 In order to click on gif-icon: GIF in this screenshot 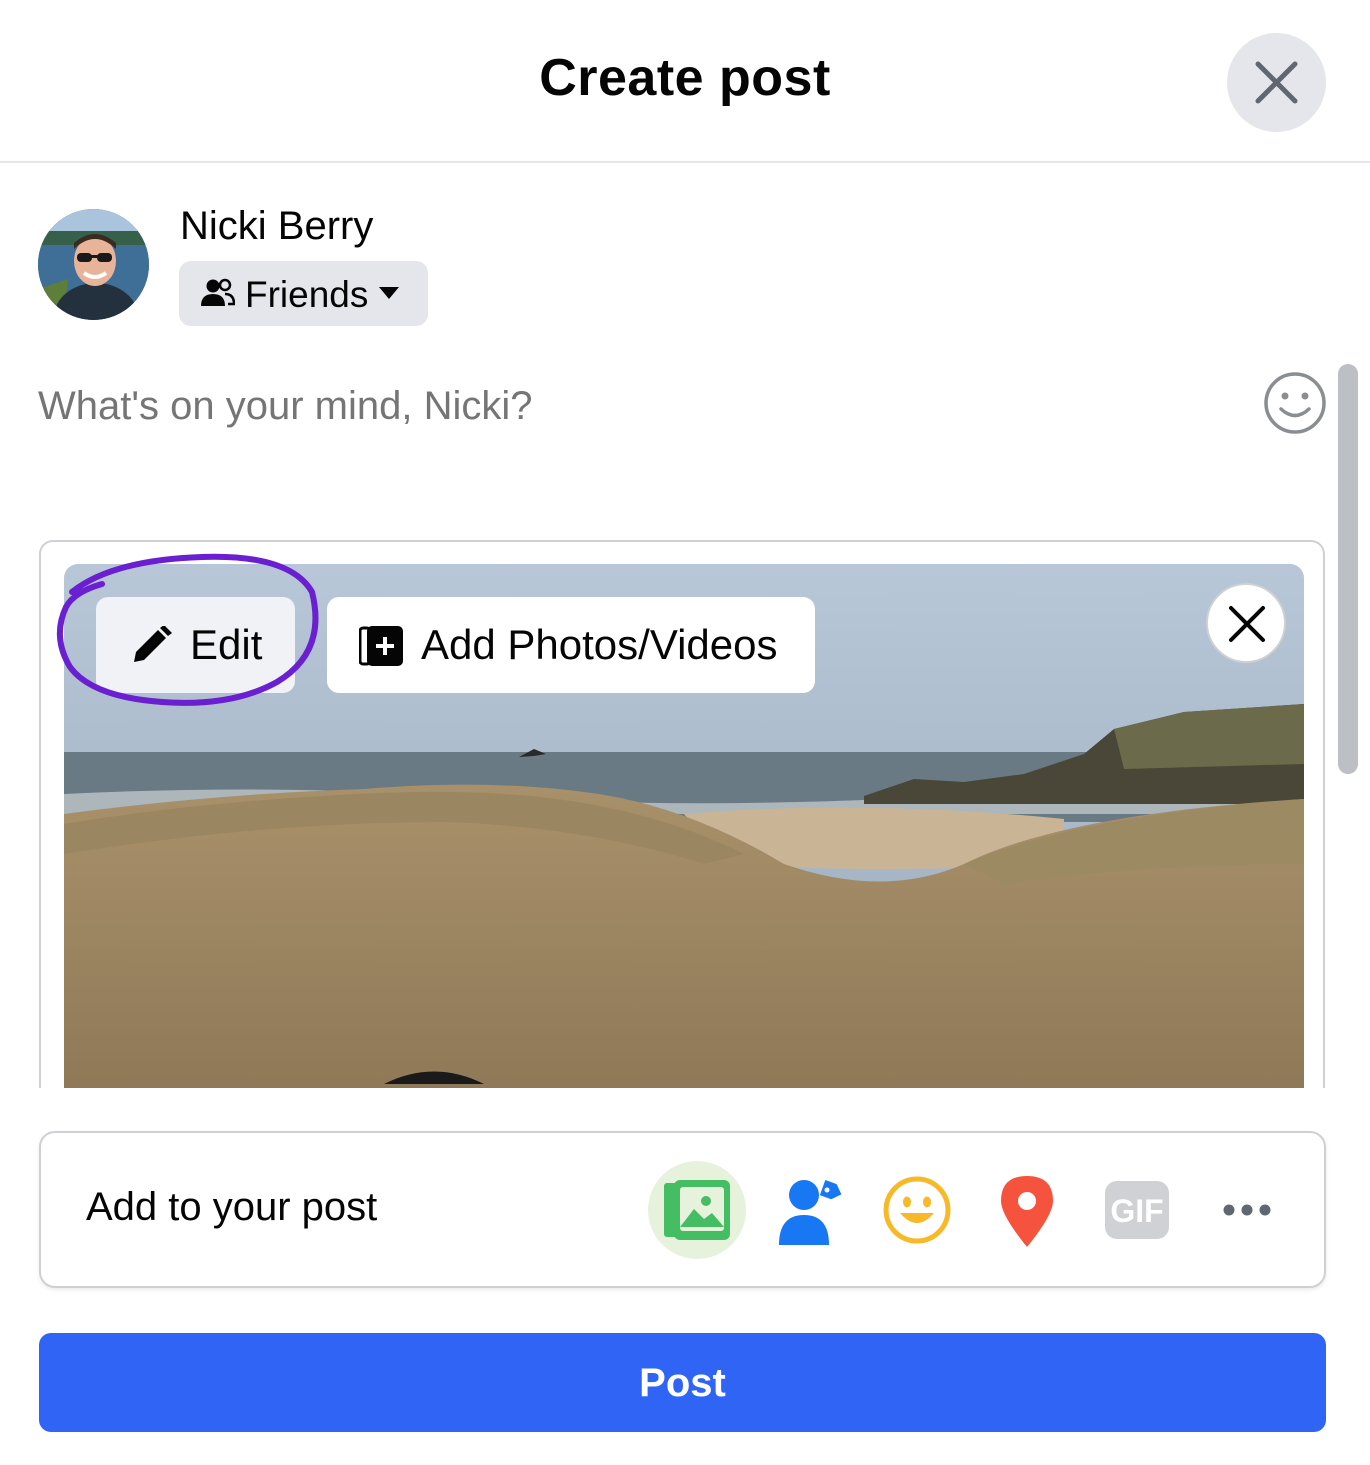, I will do `click(1137, 1210)`.